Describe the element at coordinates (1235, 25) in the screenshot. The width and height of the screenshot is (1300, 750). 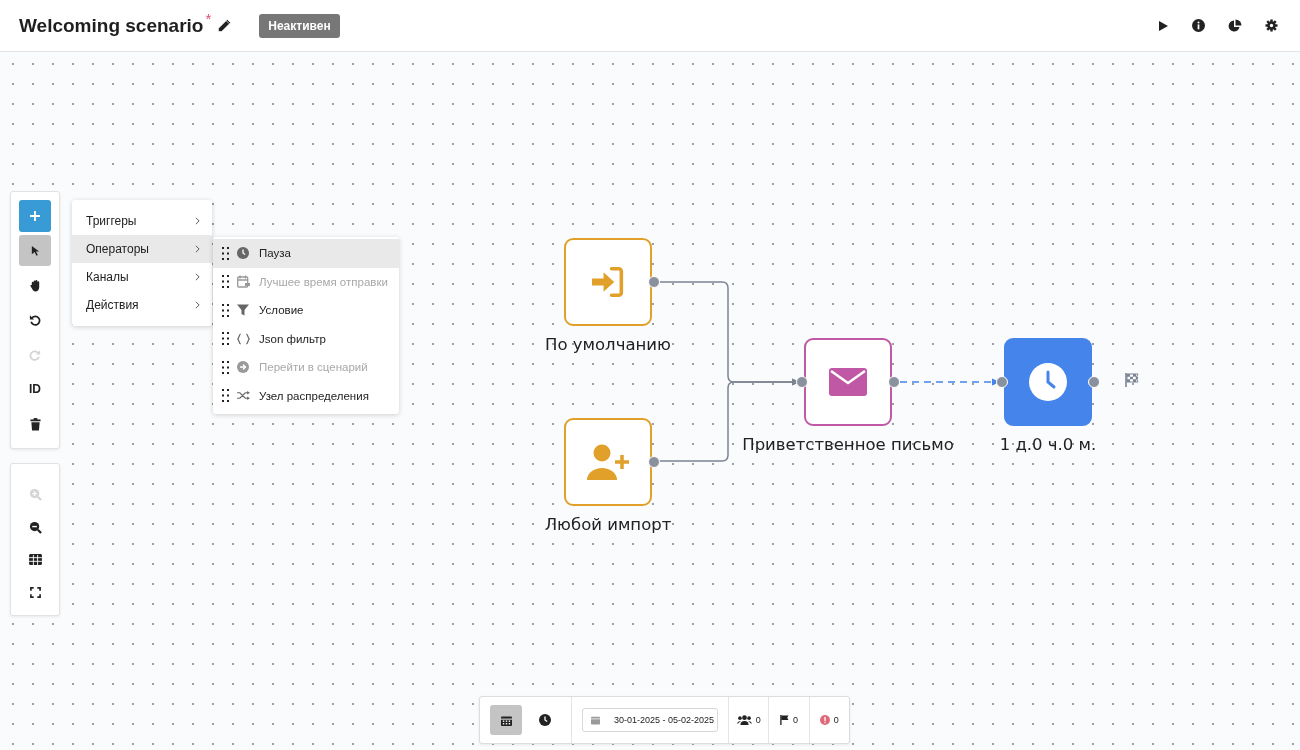
I see `pie-chart-icon` at that location.